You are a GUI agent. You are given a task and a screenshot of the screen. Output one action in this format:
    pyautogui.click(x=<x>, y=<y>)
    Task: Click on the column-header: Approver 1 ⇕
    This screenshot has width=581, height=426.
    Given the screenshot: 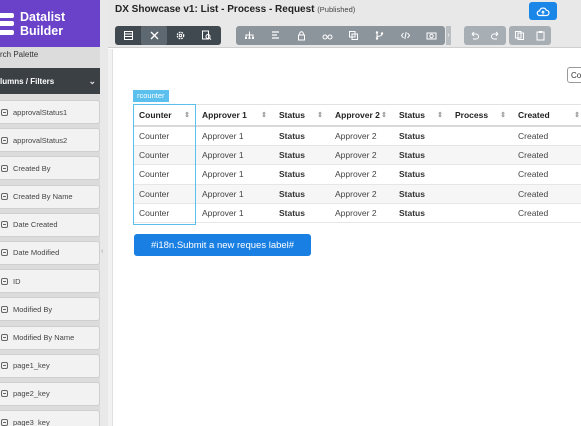 What is the action you would take?
    pyautogui.click(x=234, y=115)
    